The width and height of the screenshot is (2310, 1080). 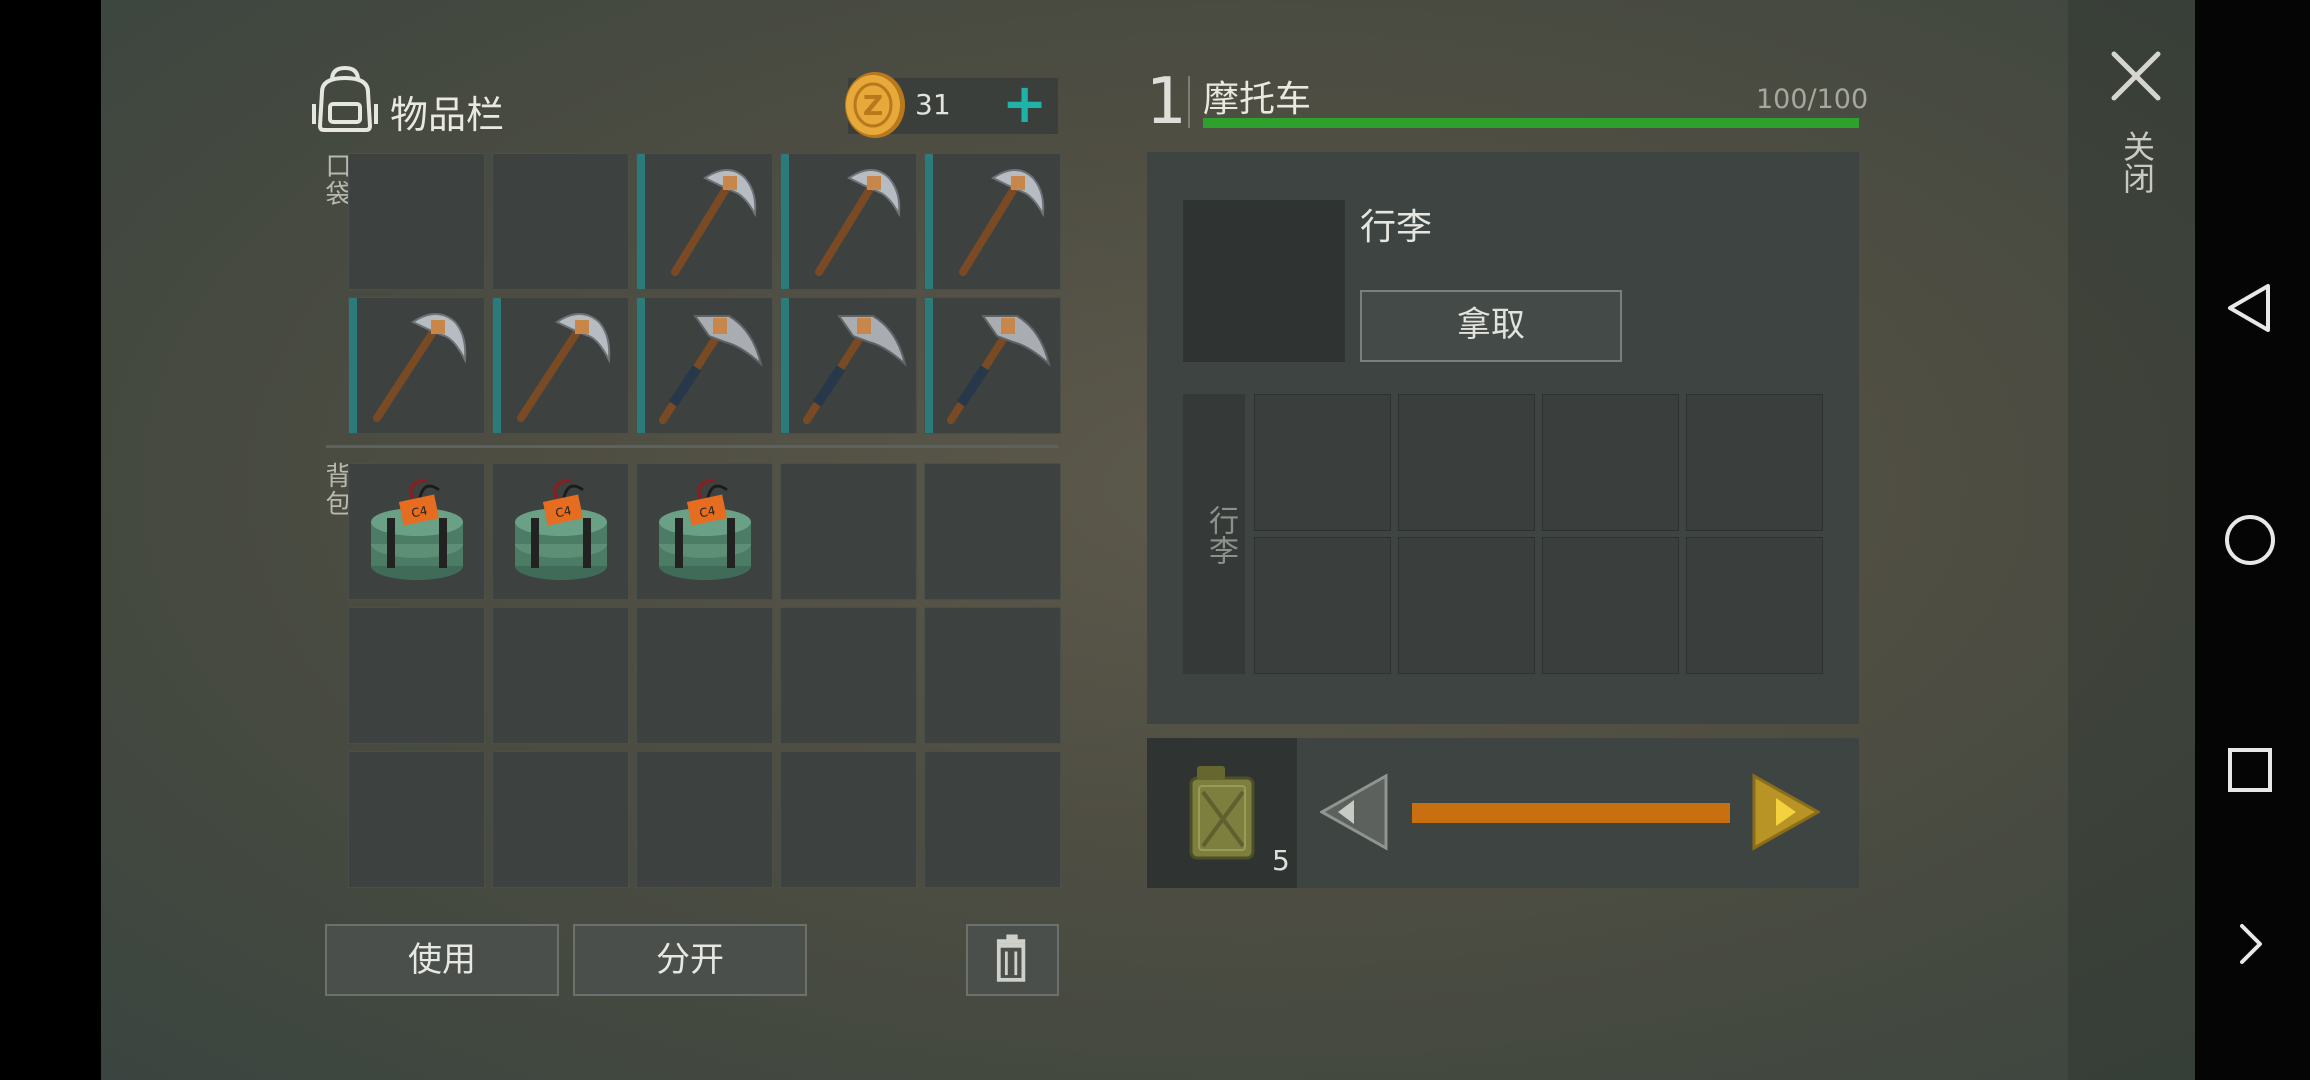 I want to click on fuel-slider-fill, so click(x=1571, y=813).